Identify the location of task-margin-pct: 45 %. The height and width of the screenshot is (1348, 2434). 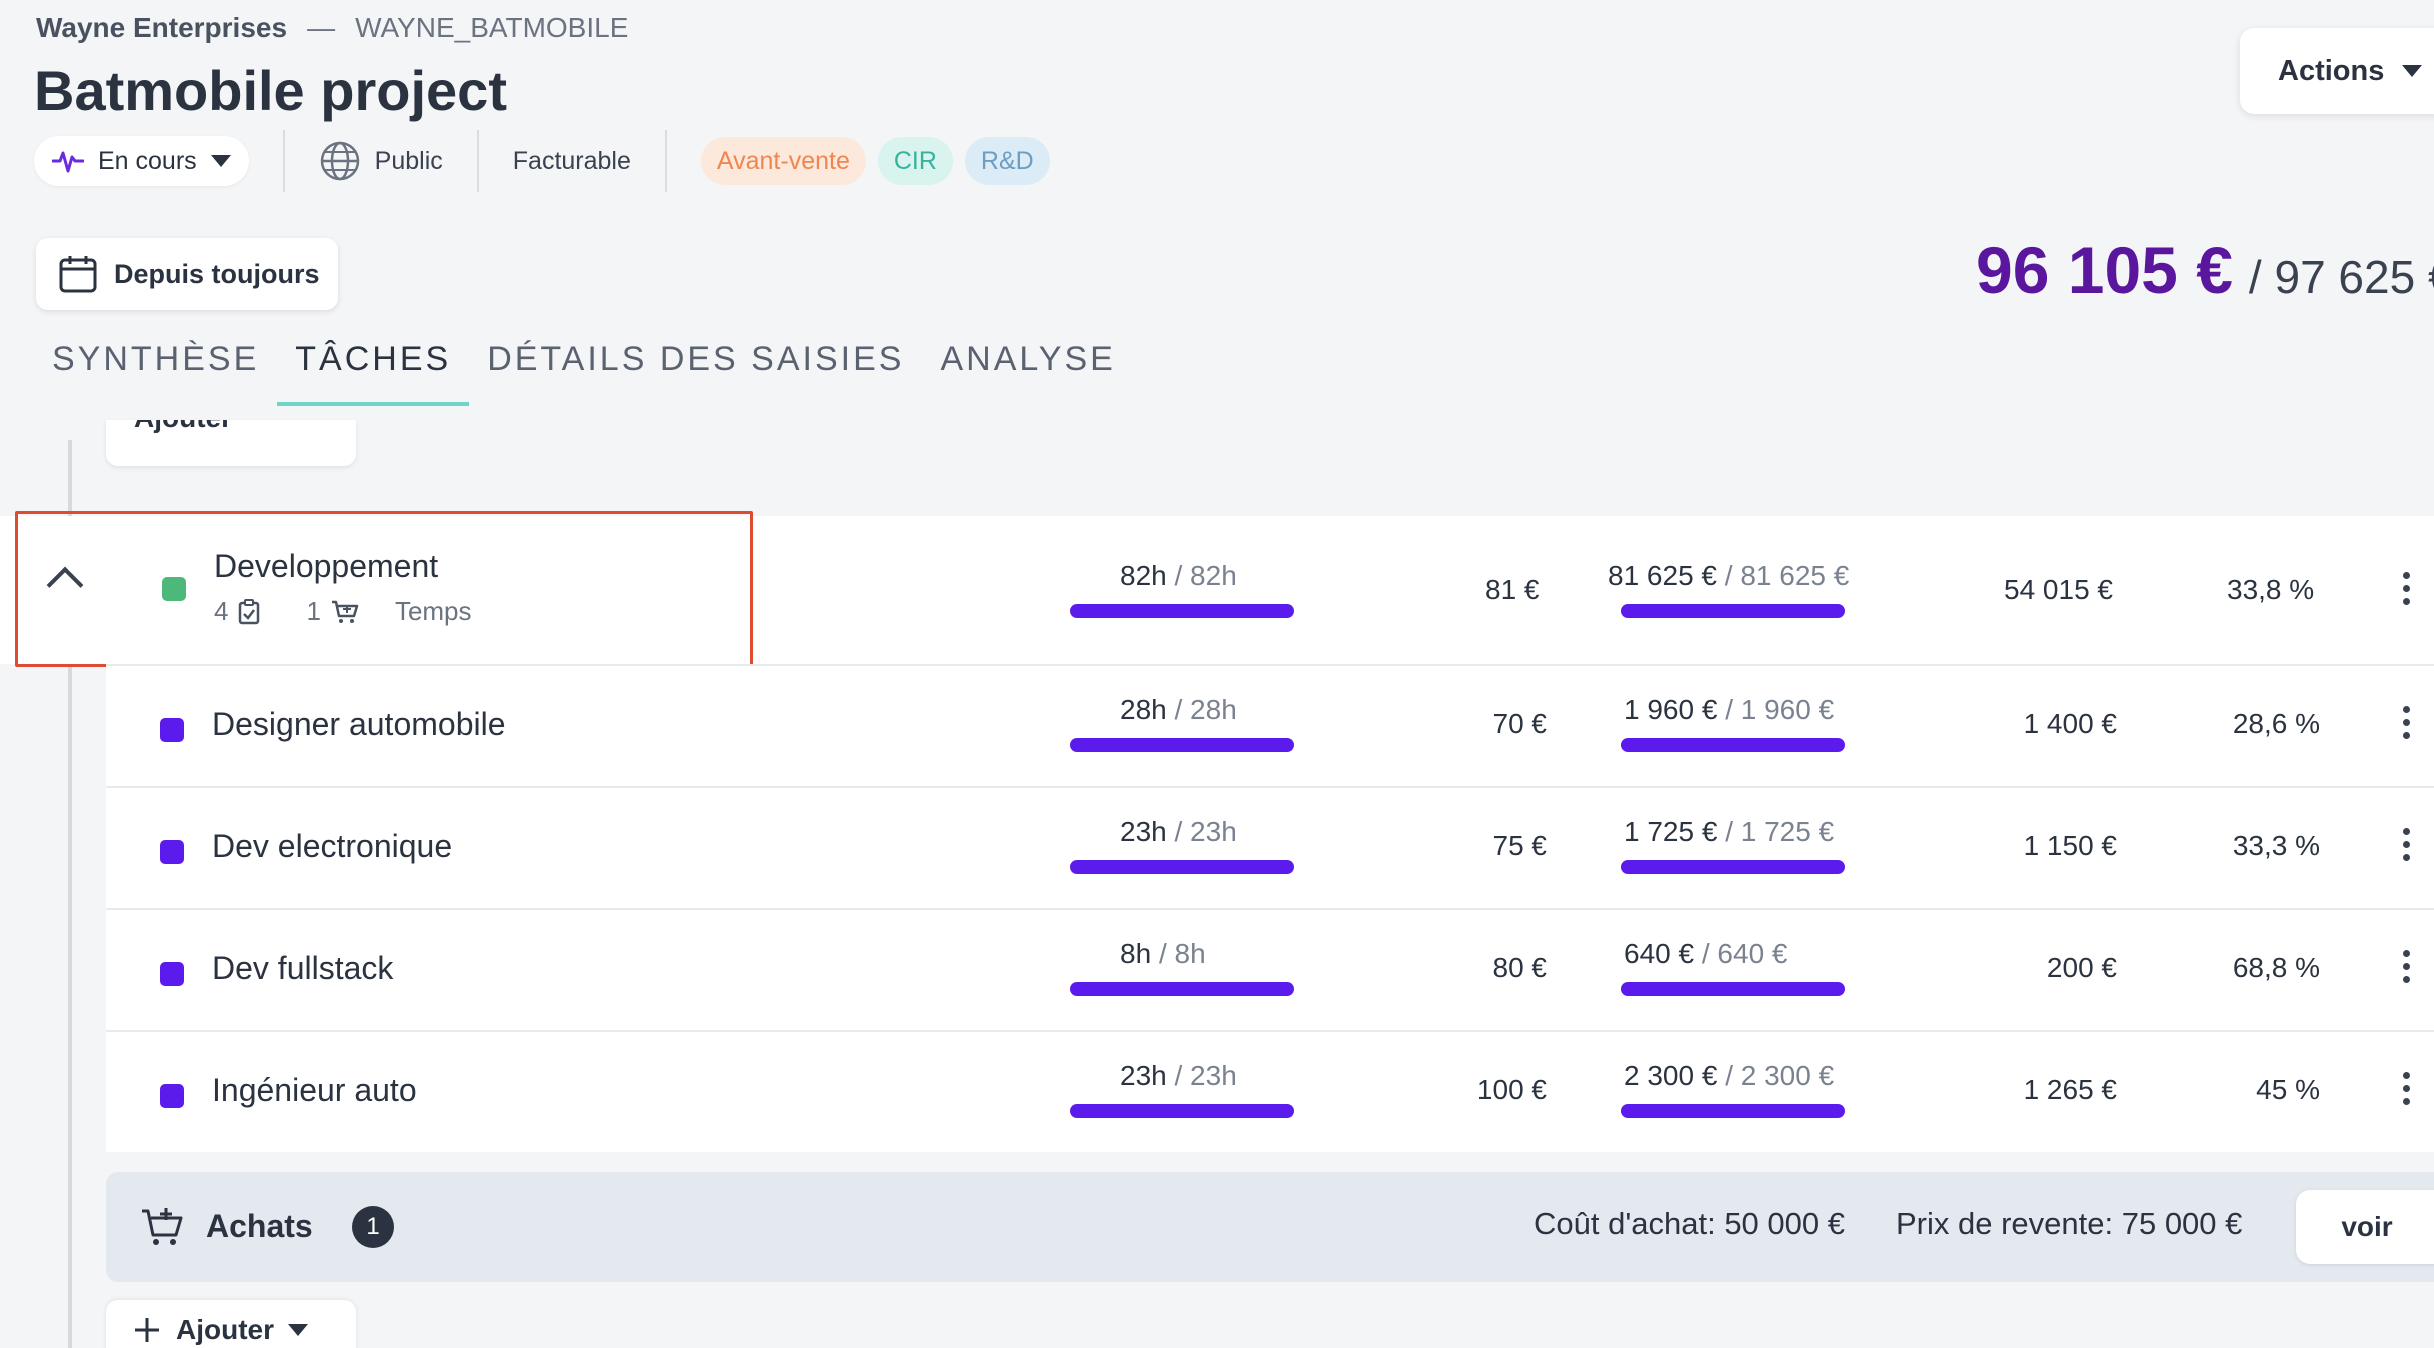
(2288, 1089).